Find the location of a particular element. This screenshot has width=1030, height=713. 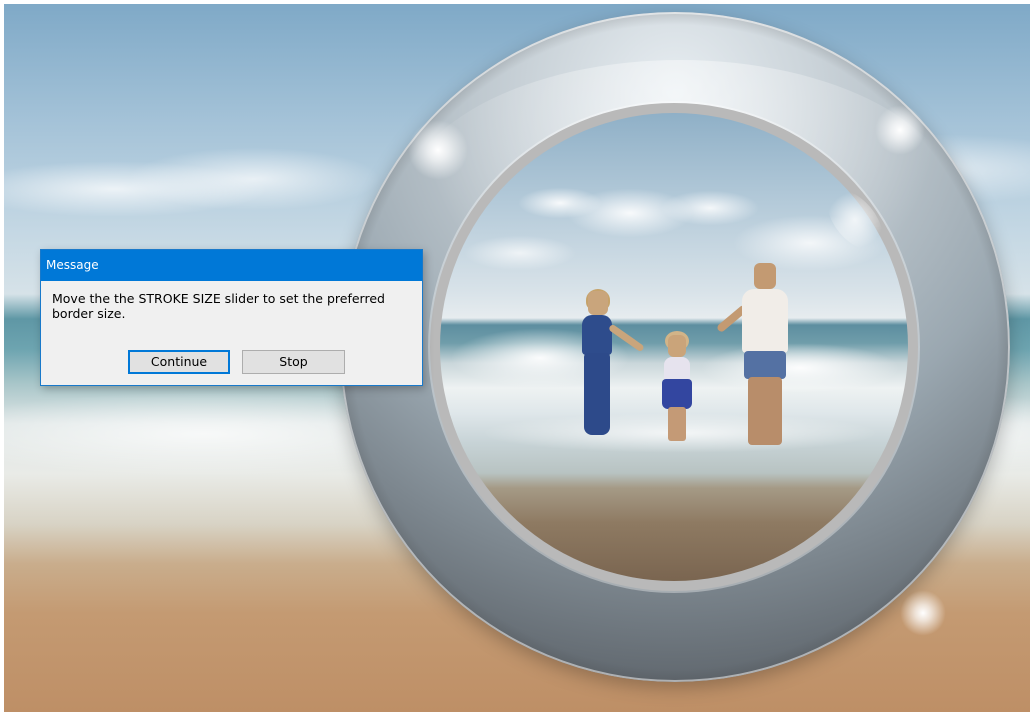

man-figure is located at coordinates (757, 355).